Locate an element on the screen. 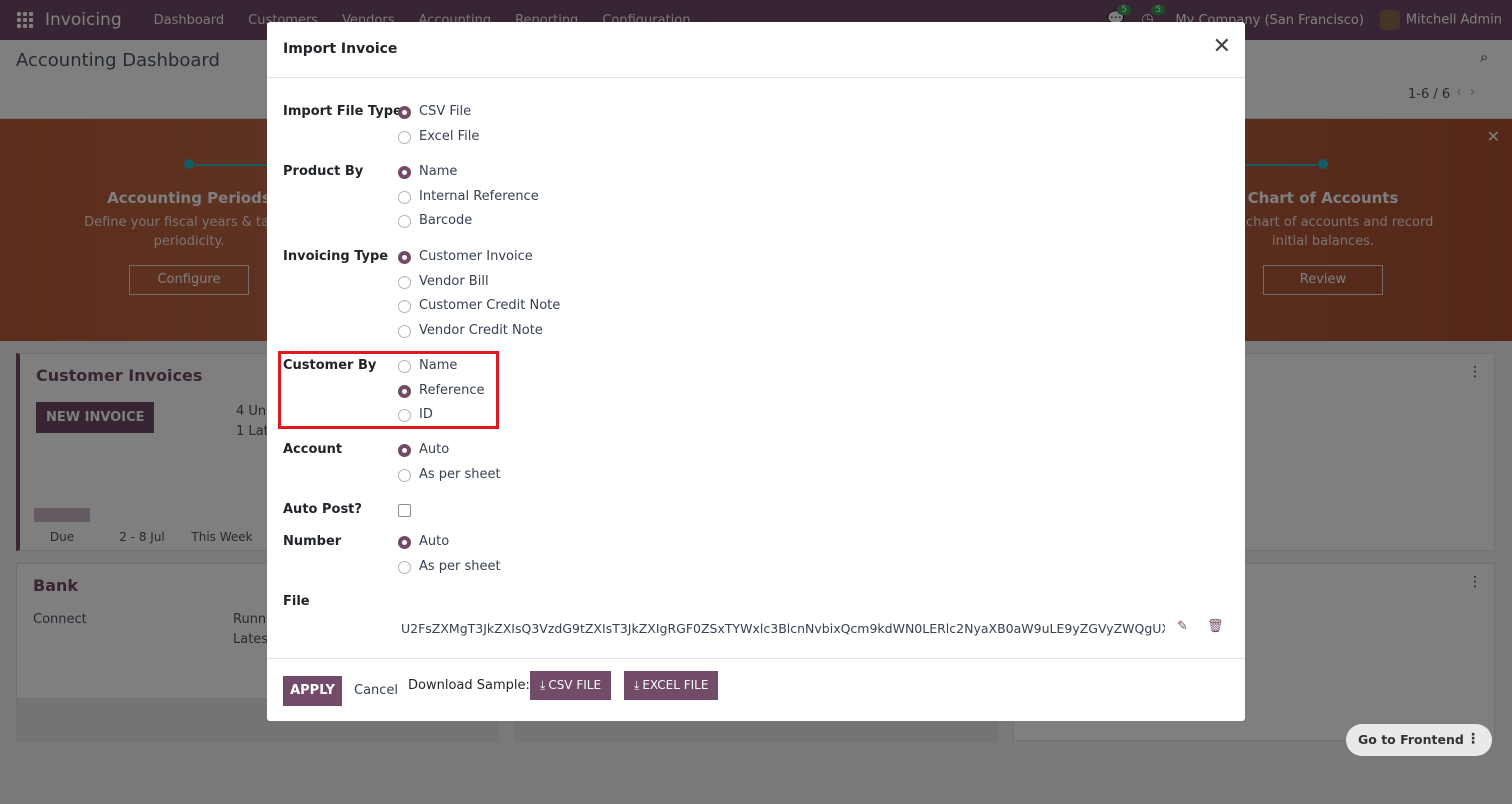  checkbox-wrapper is located at coordinates (404, 509).